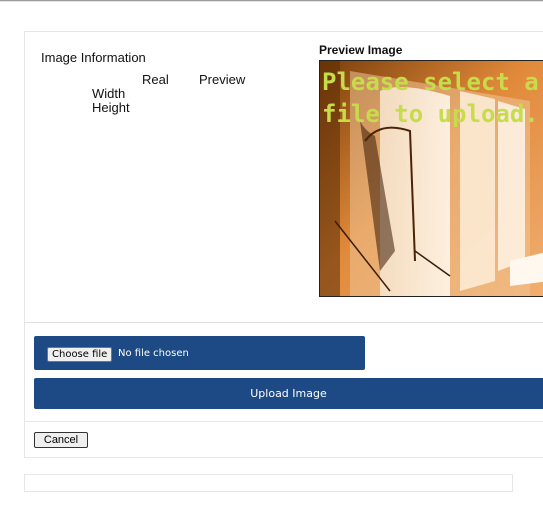  What do you see at coordinates (430, 114) in the screenshot?
I see `preview-placeholder-line2: file to upload.` at bounding box center [430, 114].